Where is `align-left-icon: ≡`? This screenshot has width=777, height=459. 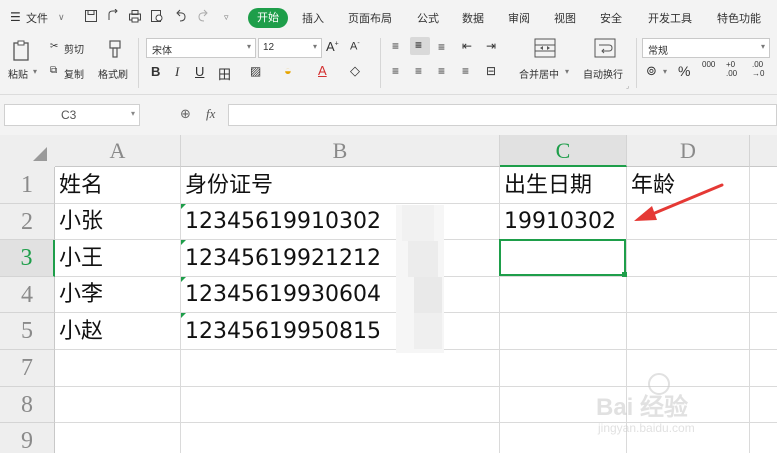
align-left-icon: ≡ is located at coordinates (395, 71).